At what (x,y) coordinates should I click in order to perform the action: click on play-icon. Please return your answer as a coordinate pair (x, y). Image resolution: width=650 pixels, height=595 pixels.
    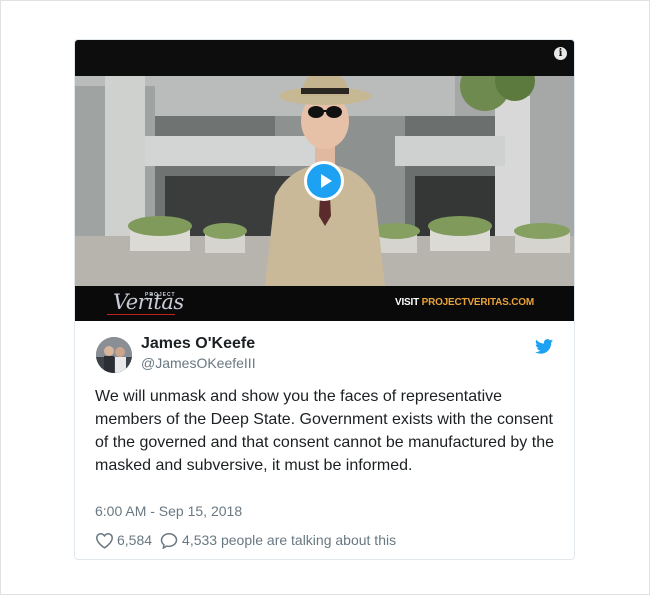
    Looking at the image, I should click on (324, 181).